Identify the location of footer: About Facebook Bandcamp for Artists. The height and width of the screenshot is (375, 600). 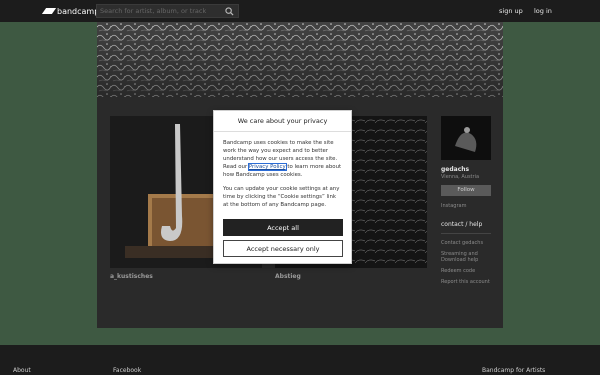
(300, 360).